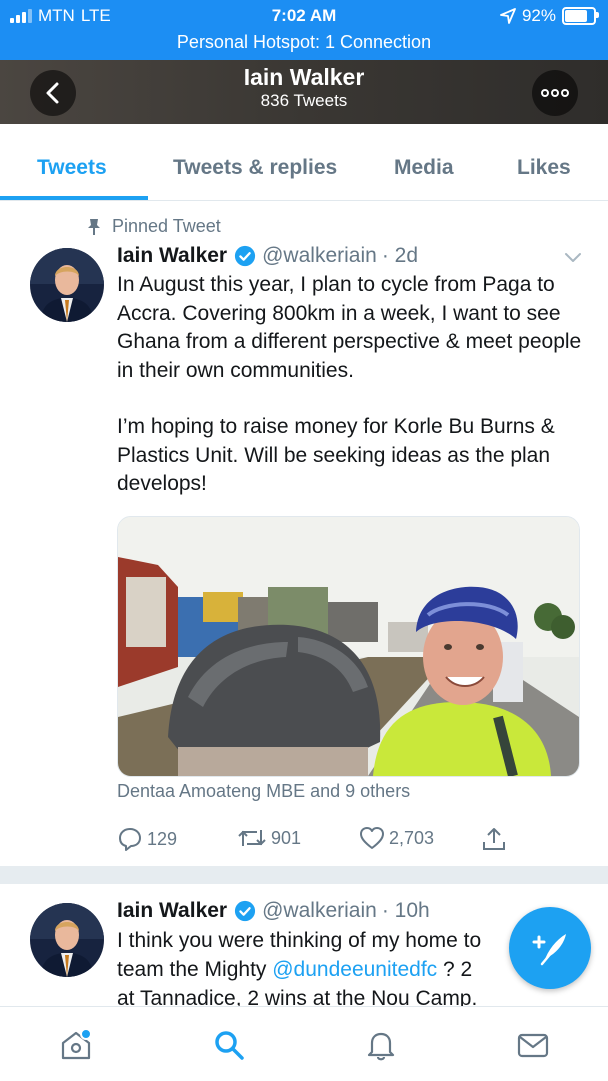  What do you see at coordinates (544, 168) in the screenshot?
I see `tab-likes: Likes` at bounding box center [544, 168].